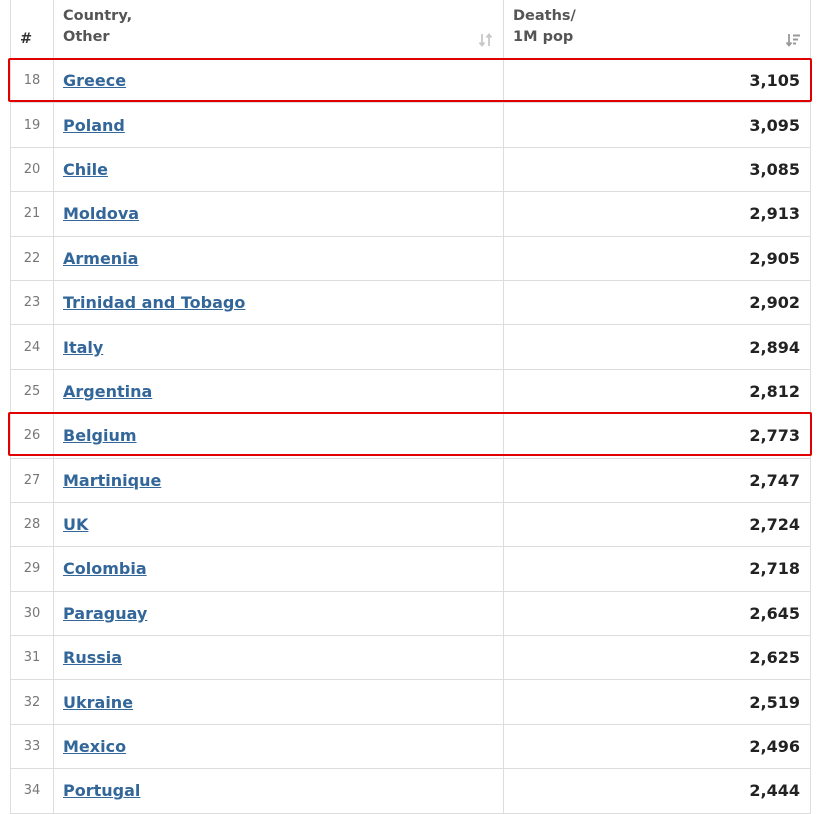 The width and height of the screenshot is (817, 814). Describe the element at coordinates (278, 791) in the screenshot. I see `country-cell: Portugal` at that location.